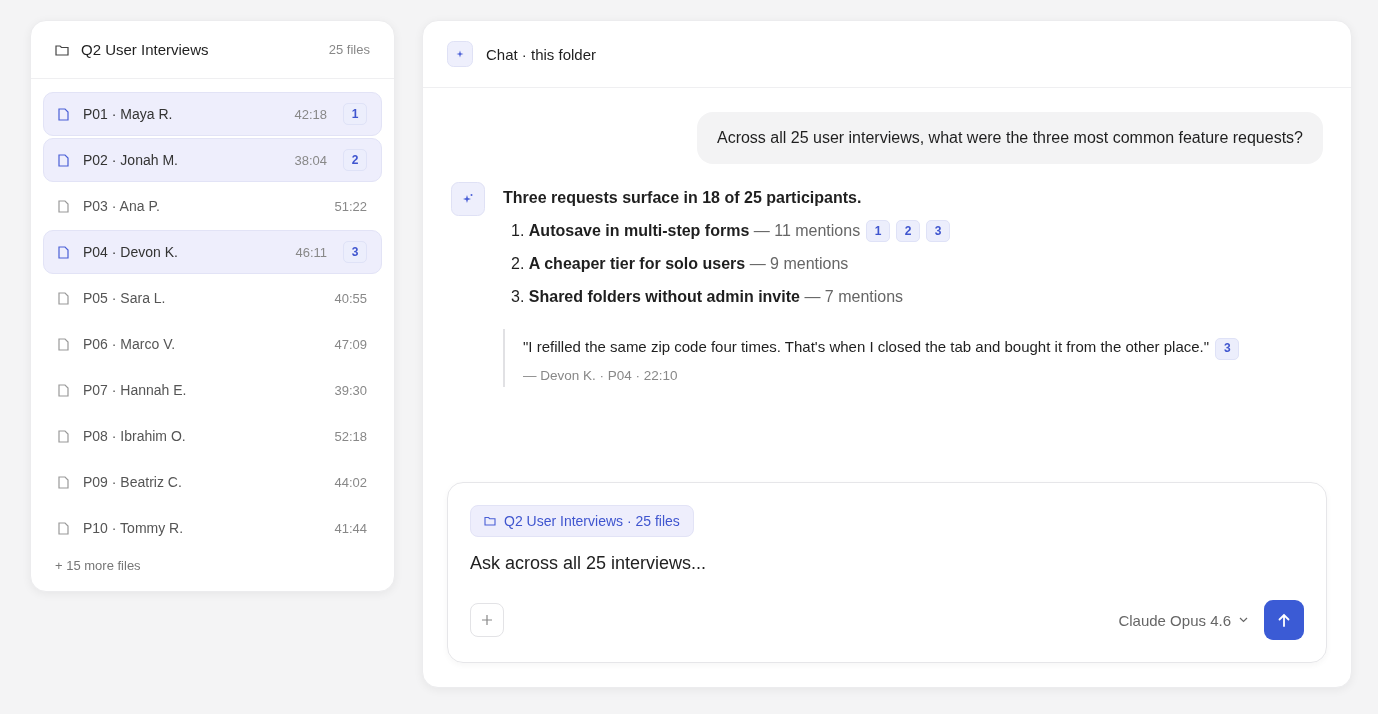  I want to click on answer-summary: Three requests surface in 18 of 25 participants., so click(683, 198).